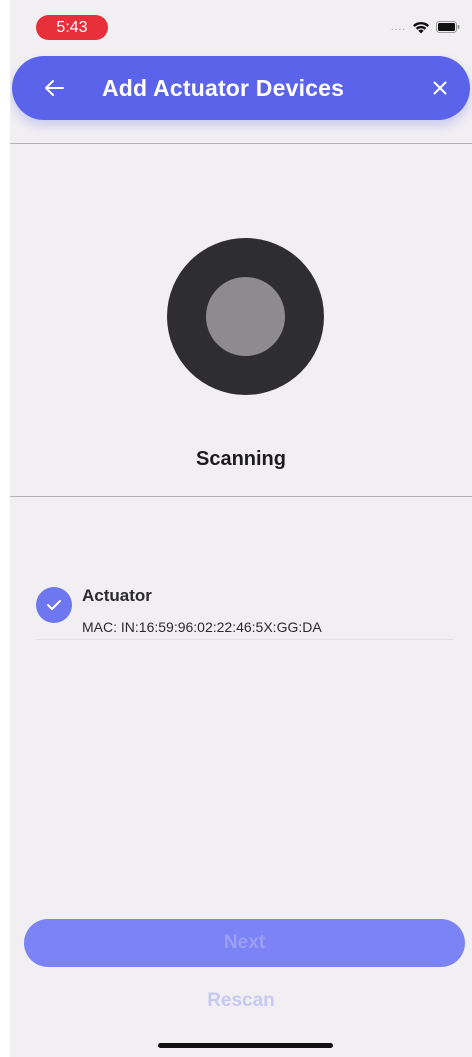 The width and height of the screenshot is (472, 1057). What do you see at coordinates (448, 27) in the screenshot?
I see `battery-icon` at bounding box center [448, 27].